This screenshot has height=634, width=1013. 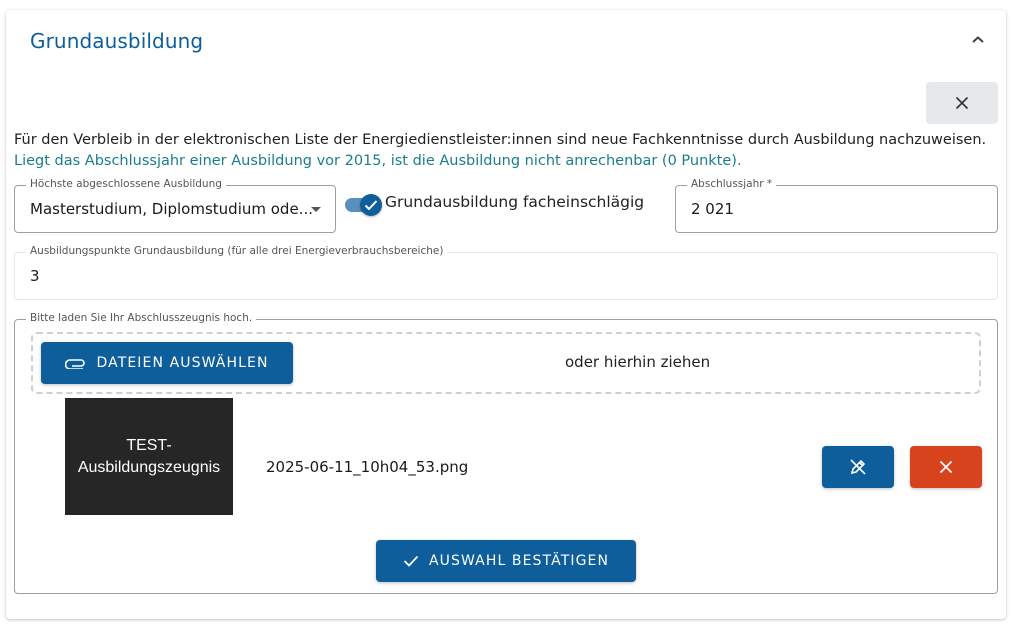 I want to click on relevant-toggle-label: Grundausbildung facheinschlägig, so click(x=515, y=202).